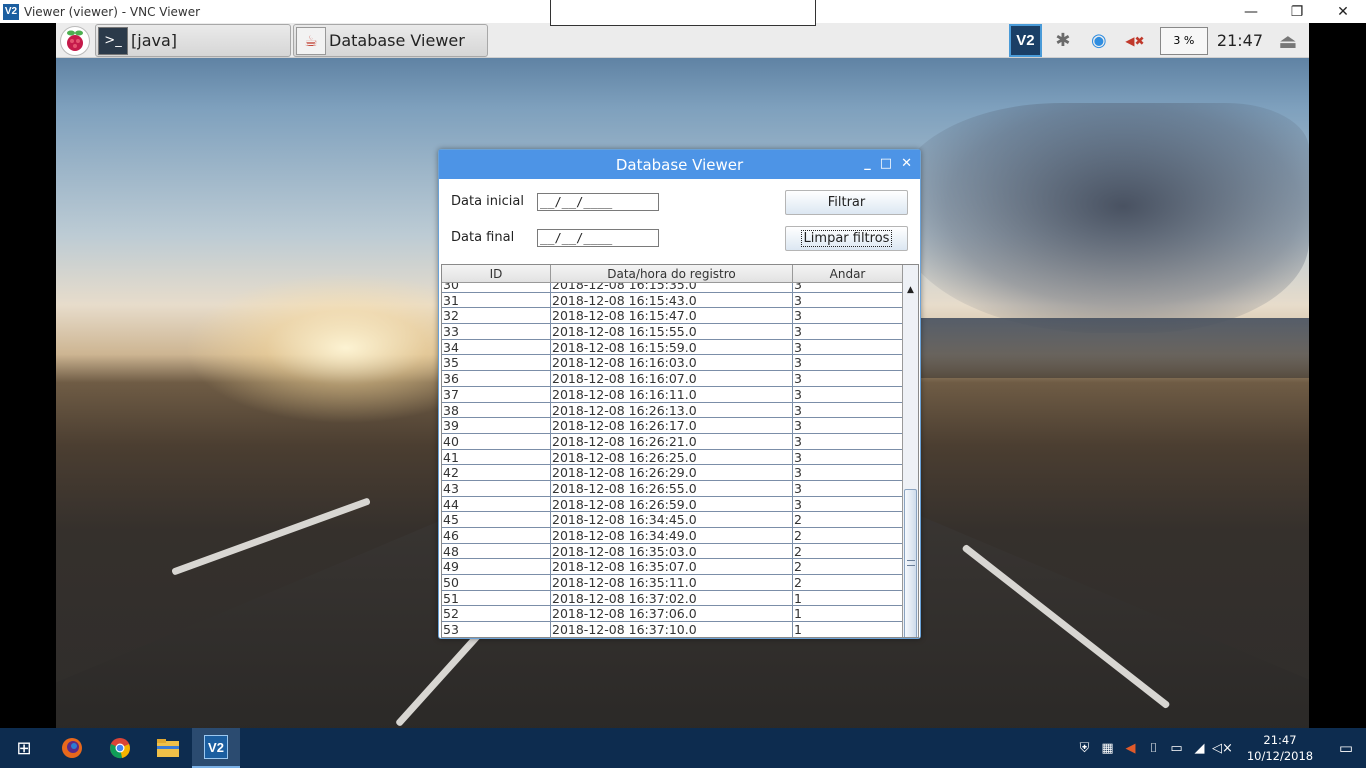 Image resolution: width=1366 pixels, height=768 pixels. I want to click on cell-id: 34, so click(496, 347).